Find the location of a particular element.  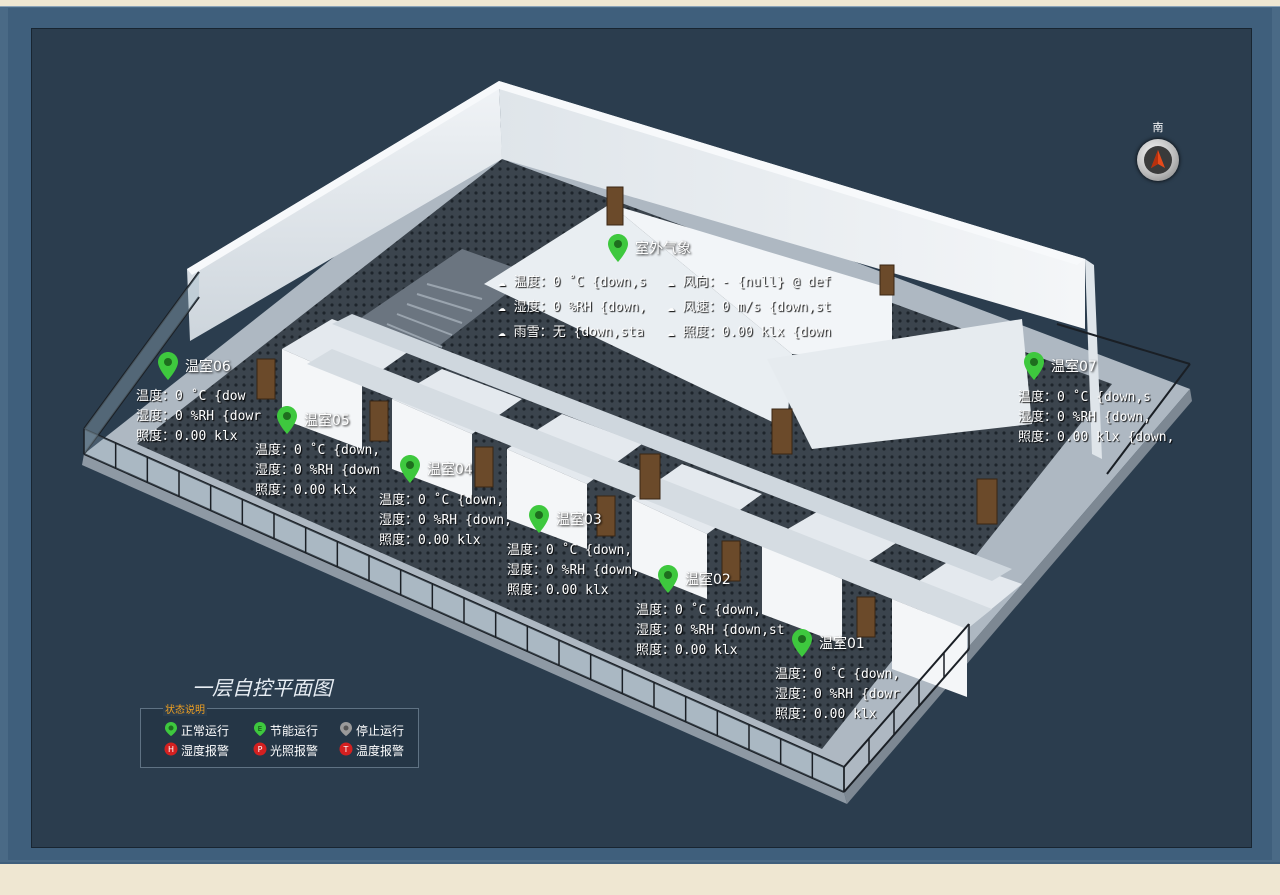

compass-direction-label: 南 is located at coordinates (1158, 127).